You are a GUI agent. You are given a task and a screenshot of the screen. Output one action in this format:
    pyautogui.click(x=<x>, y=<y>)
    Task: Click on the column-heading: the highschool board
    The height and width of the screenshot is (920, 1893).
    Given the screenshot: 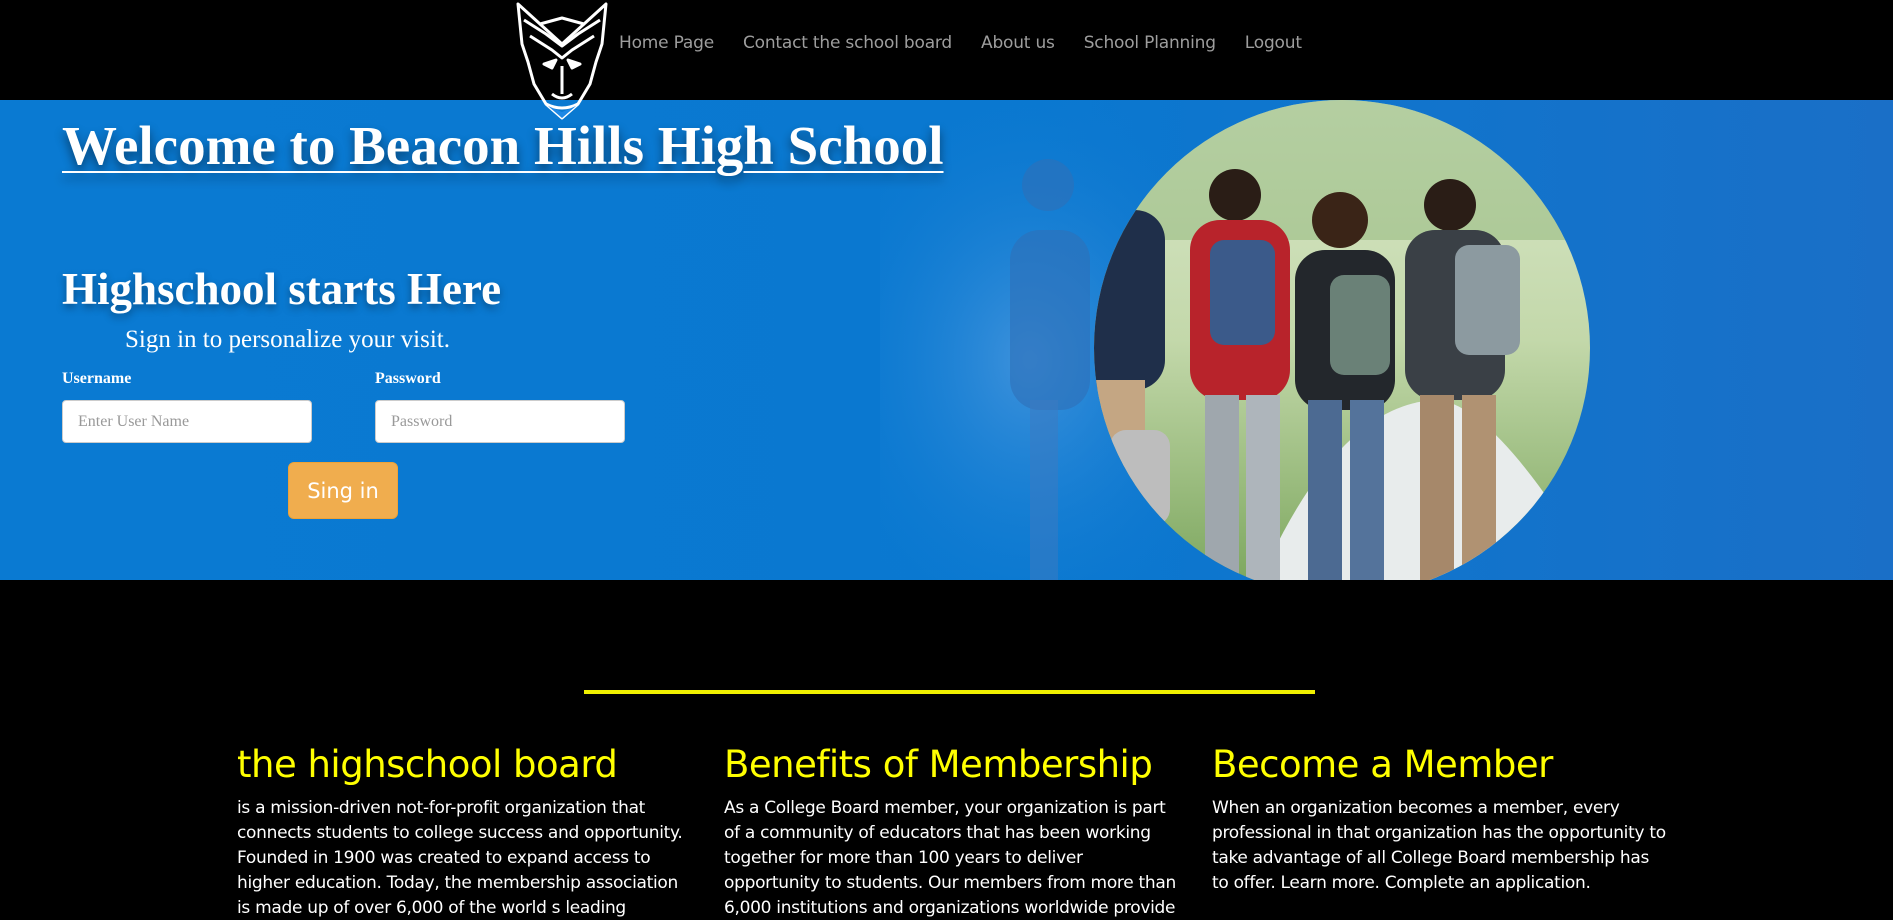 What is the action you would take?
    pyautogui.click(x=427, y=764)
    